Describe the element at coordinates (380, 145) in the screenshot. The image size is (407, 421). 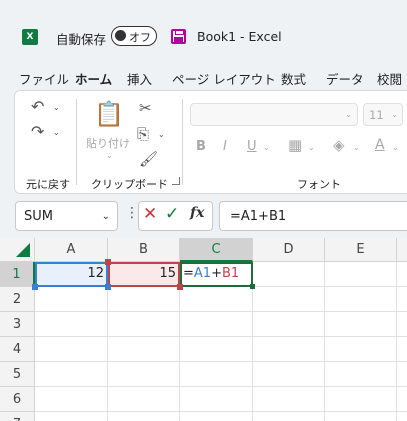
I see `font-color-icon: A` at that location.